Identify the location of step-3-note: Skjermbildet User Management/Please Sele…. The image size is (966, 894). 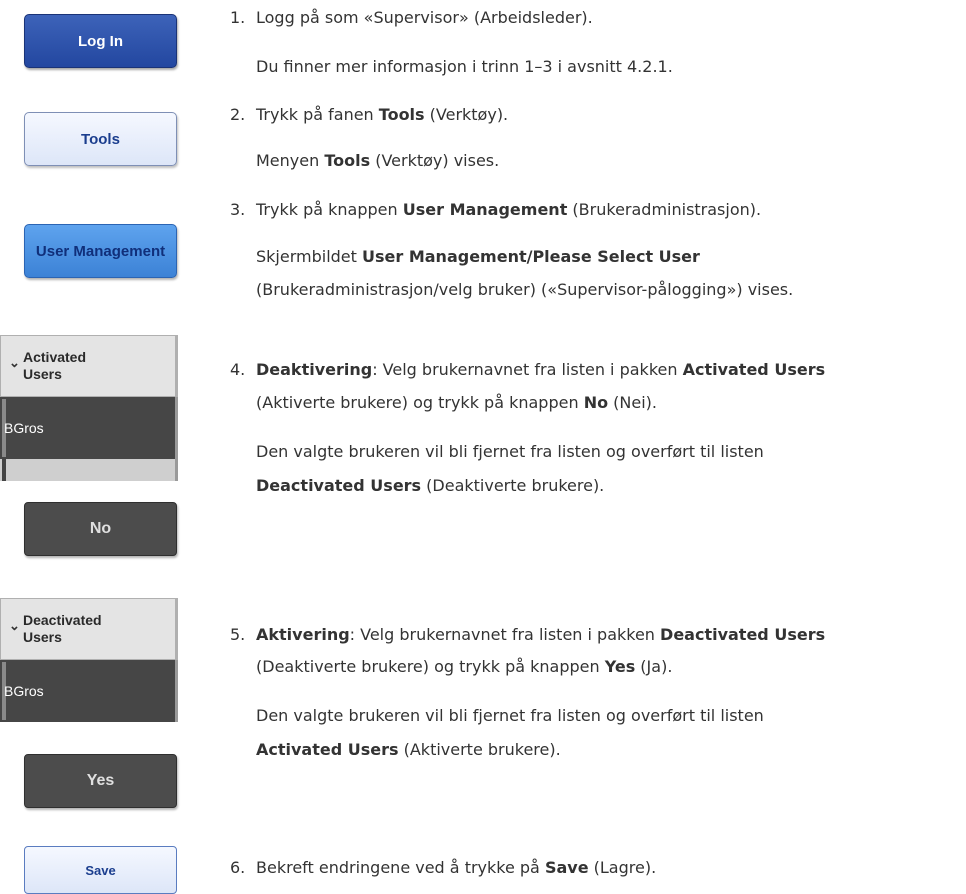
(478, 256).